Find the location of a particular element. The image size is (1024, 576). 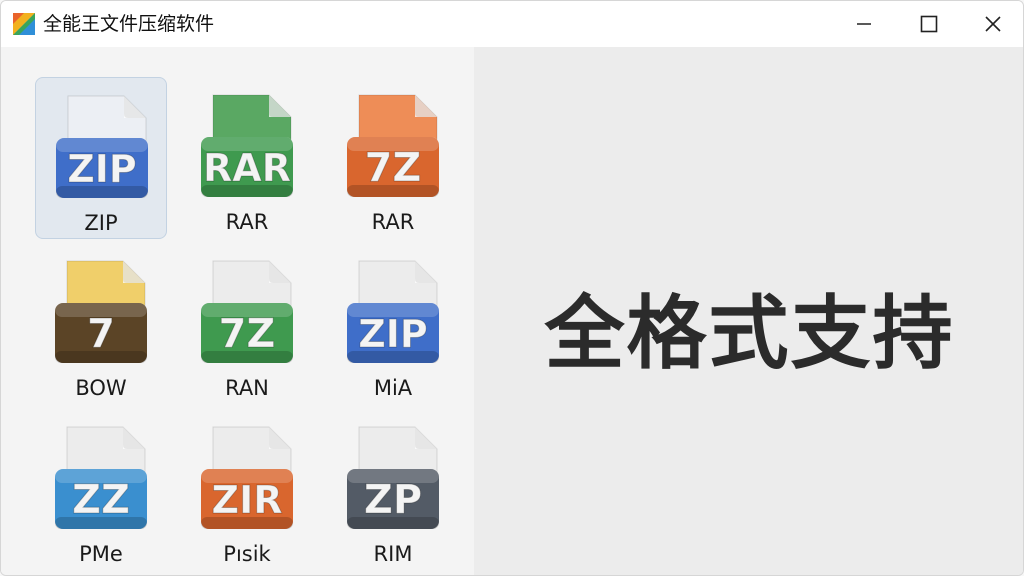

format-label: PMe is located at coordinates (101, 554).